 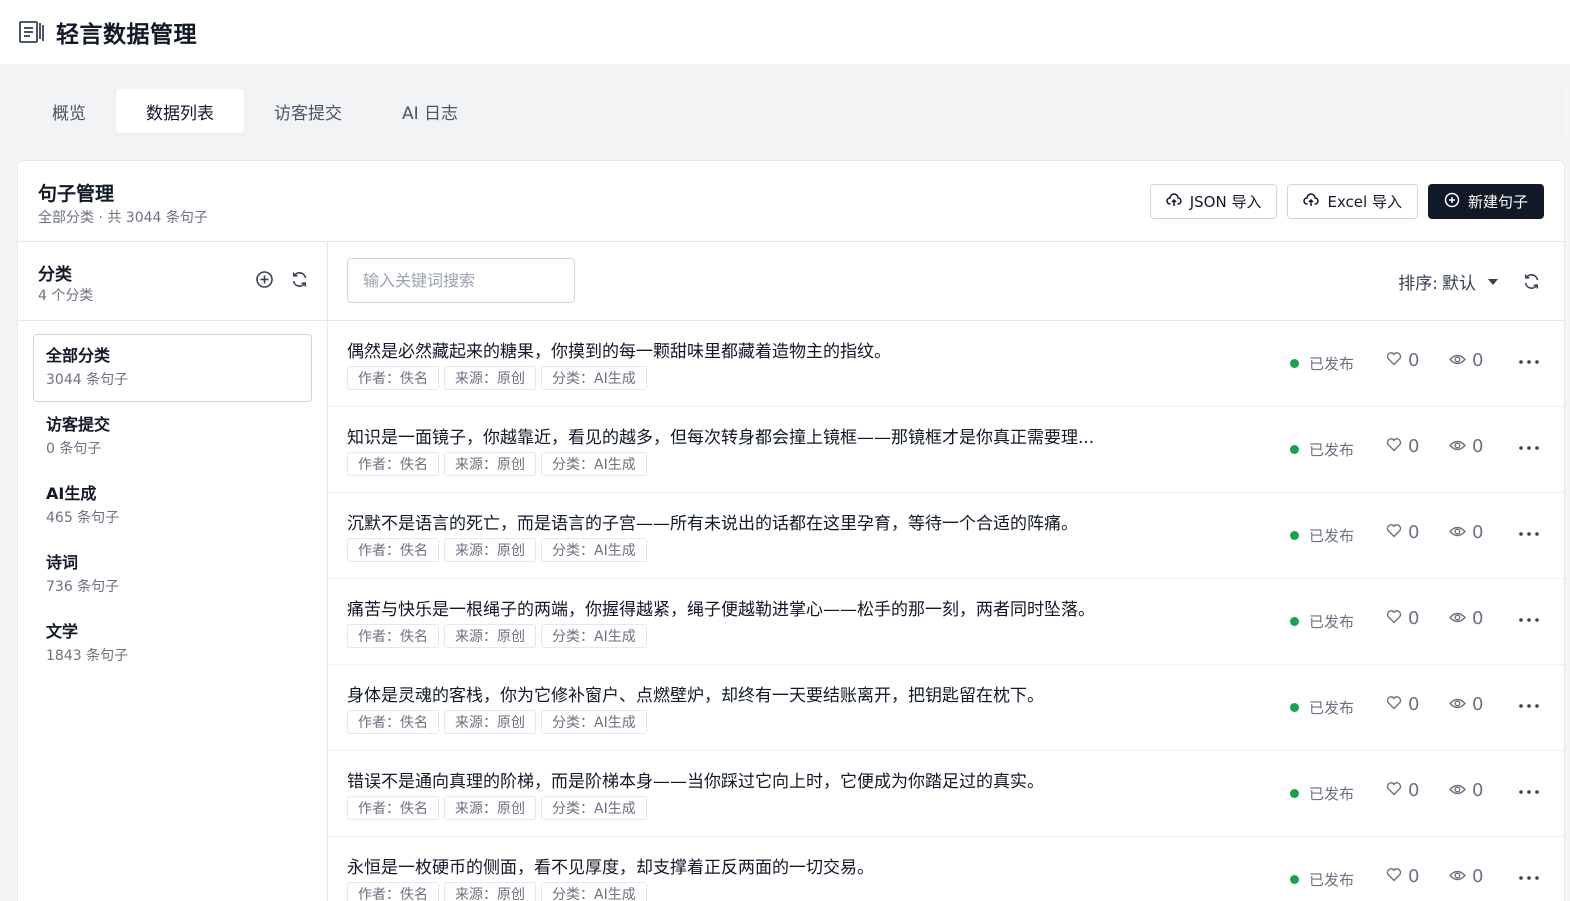 What do you see at coordinates (1352, 201) in the screenshot?
I see `excel-import-button: Excel 导入` at bounding box center [1352, 201].